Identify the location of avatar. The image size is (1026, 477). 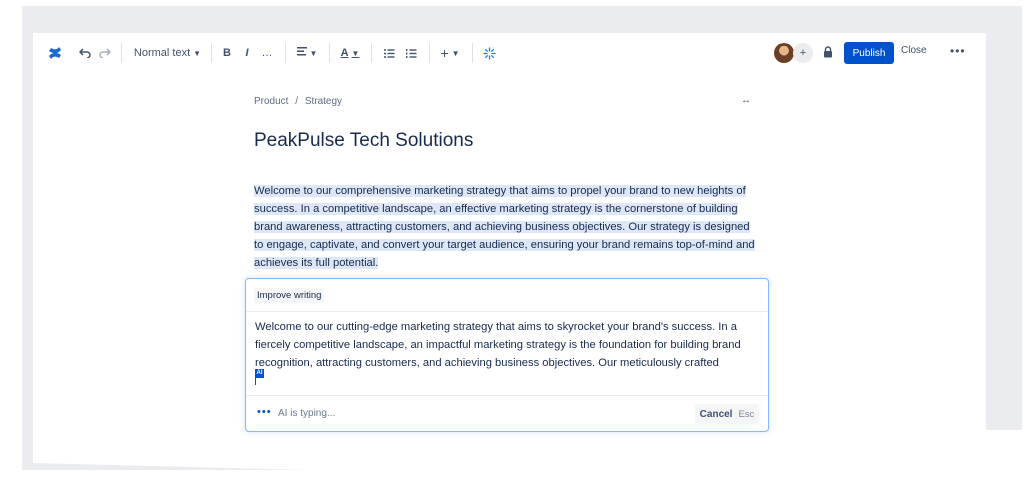
(784, 53).